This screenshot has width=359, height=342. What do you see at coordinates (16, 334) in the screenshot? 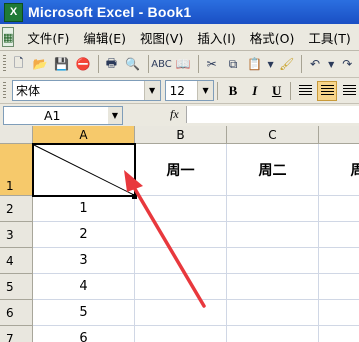
I see `row-header-7: 7` at bounding box center [16, 334].